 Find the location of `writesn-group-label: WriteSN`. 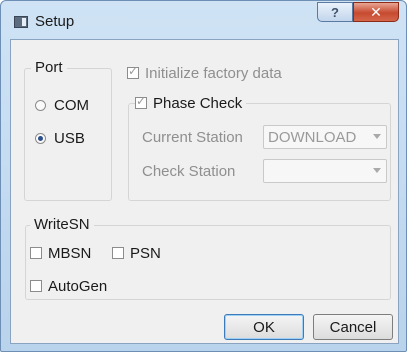

writesn-group-label: WriteSN is located at coordinates (62, 225).